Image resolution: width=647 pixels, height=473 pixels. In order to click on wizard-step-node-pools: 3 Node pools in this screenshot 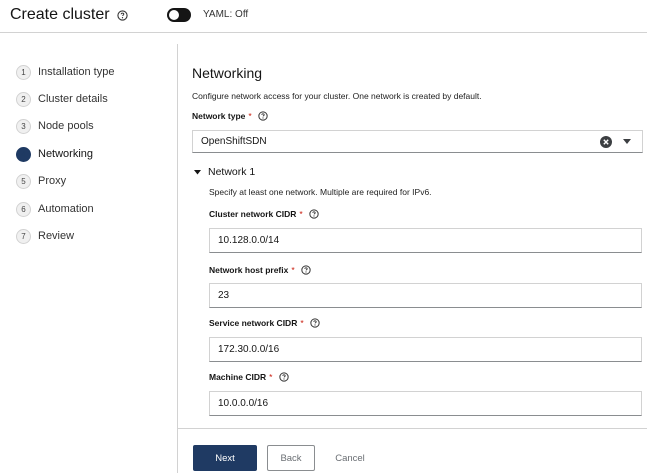, I will do `click(93, 127)`.